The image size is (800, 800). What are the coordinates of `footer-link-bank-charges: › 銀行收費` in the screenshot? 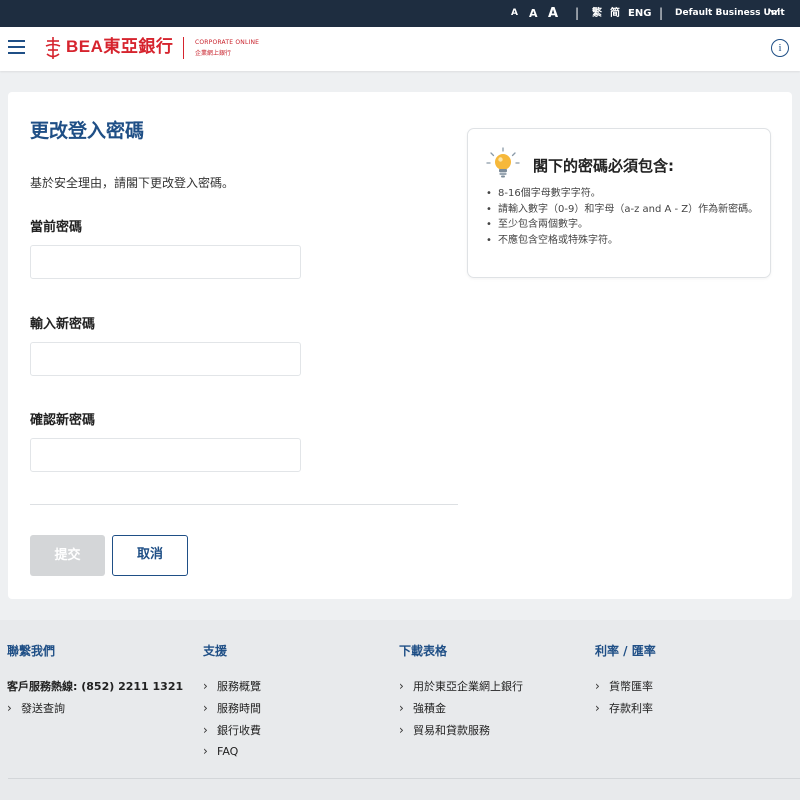 It's located at (232, 730).